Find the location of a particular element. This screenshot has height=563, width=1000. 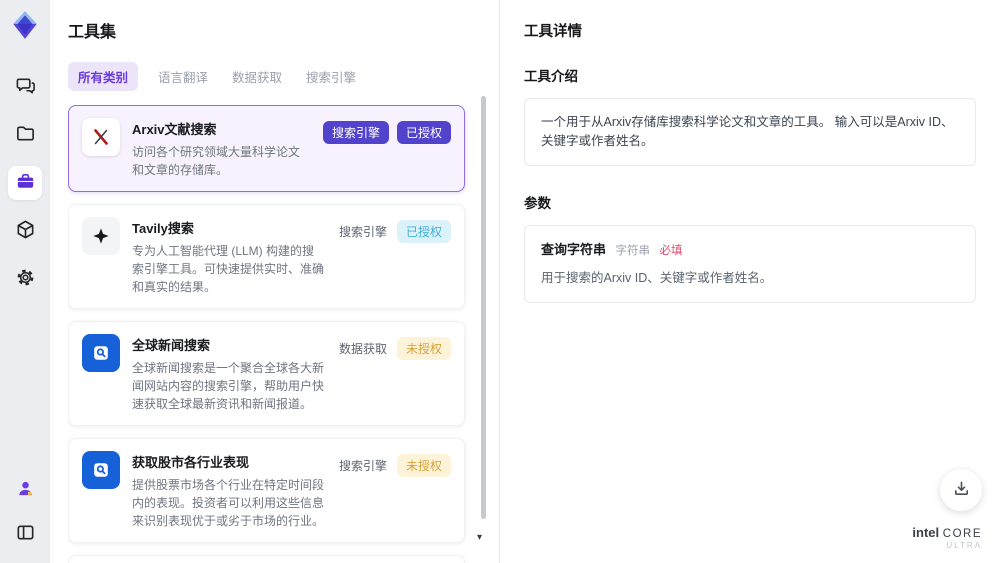

icon-rail is located at coordinates (25, 281).